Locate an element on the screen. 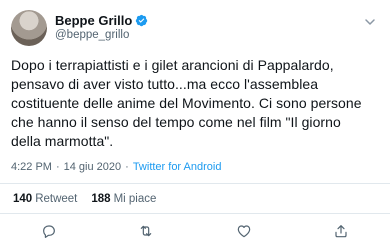  author-names: Beppe Grillo @beppe_grillo is located at coordinates (101, 28).